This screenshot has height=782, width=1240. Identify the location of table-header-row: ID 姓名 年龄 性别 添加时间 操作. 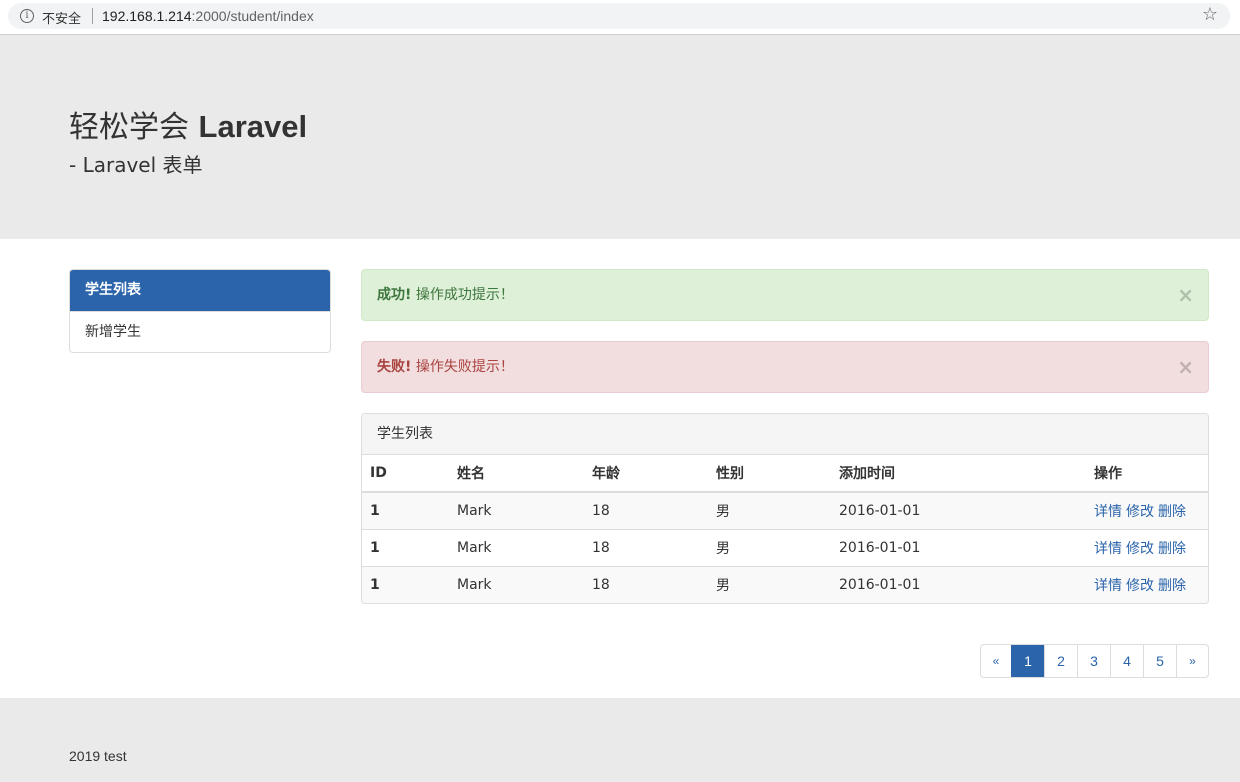
(785, 474).